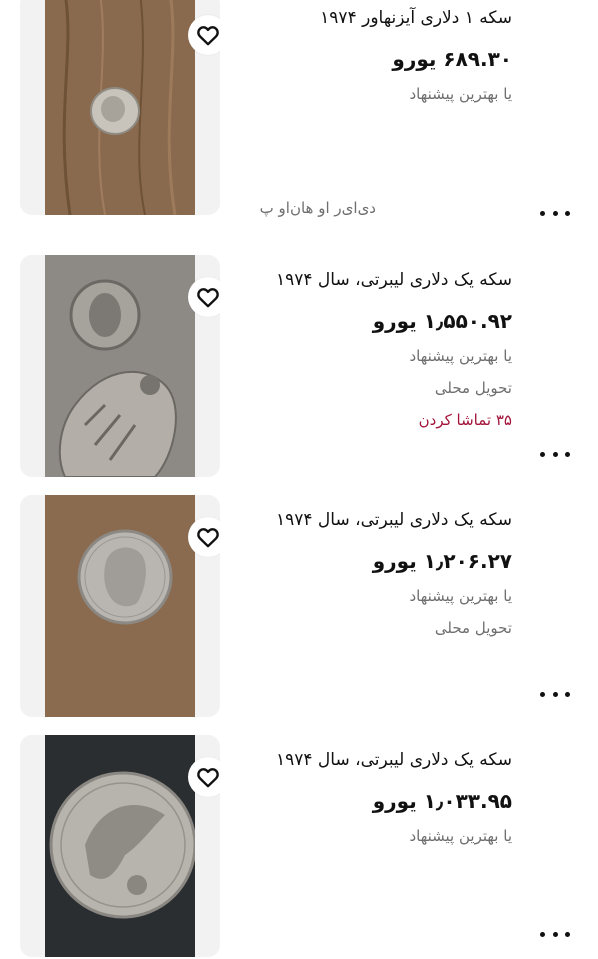 This screenshot has height=959, width=598. Describe the element at coordinates (442, 321) in the screenshot. I see `listing-price: ۱٫۵۵۰.۹۲ یورو` at that location.